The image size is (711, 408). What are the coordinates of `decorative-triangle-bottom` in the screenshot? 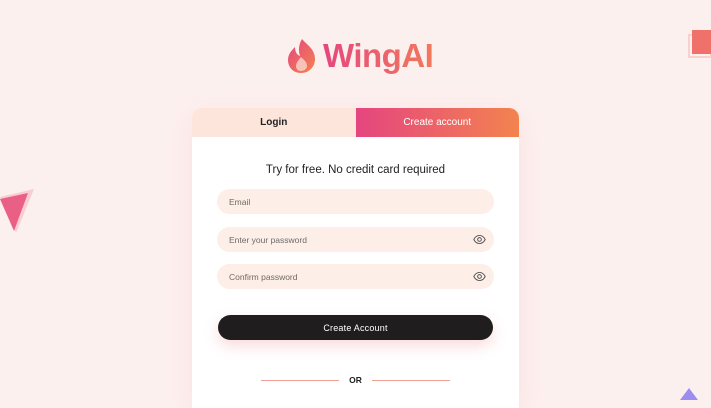 It's located at (689, 394).